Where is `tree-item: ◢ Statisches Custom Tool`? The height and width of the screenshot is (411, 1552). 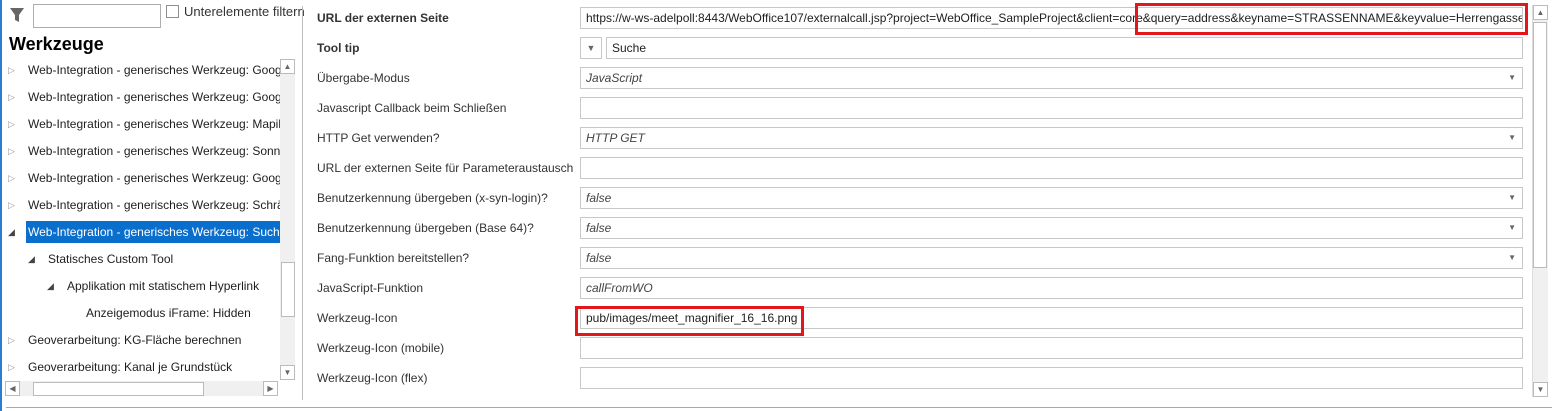 tree-item: ◢ Statisches Custom Tool is located at coordinates (140, 259).